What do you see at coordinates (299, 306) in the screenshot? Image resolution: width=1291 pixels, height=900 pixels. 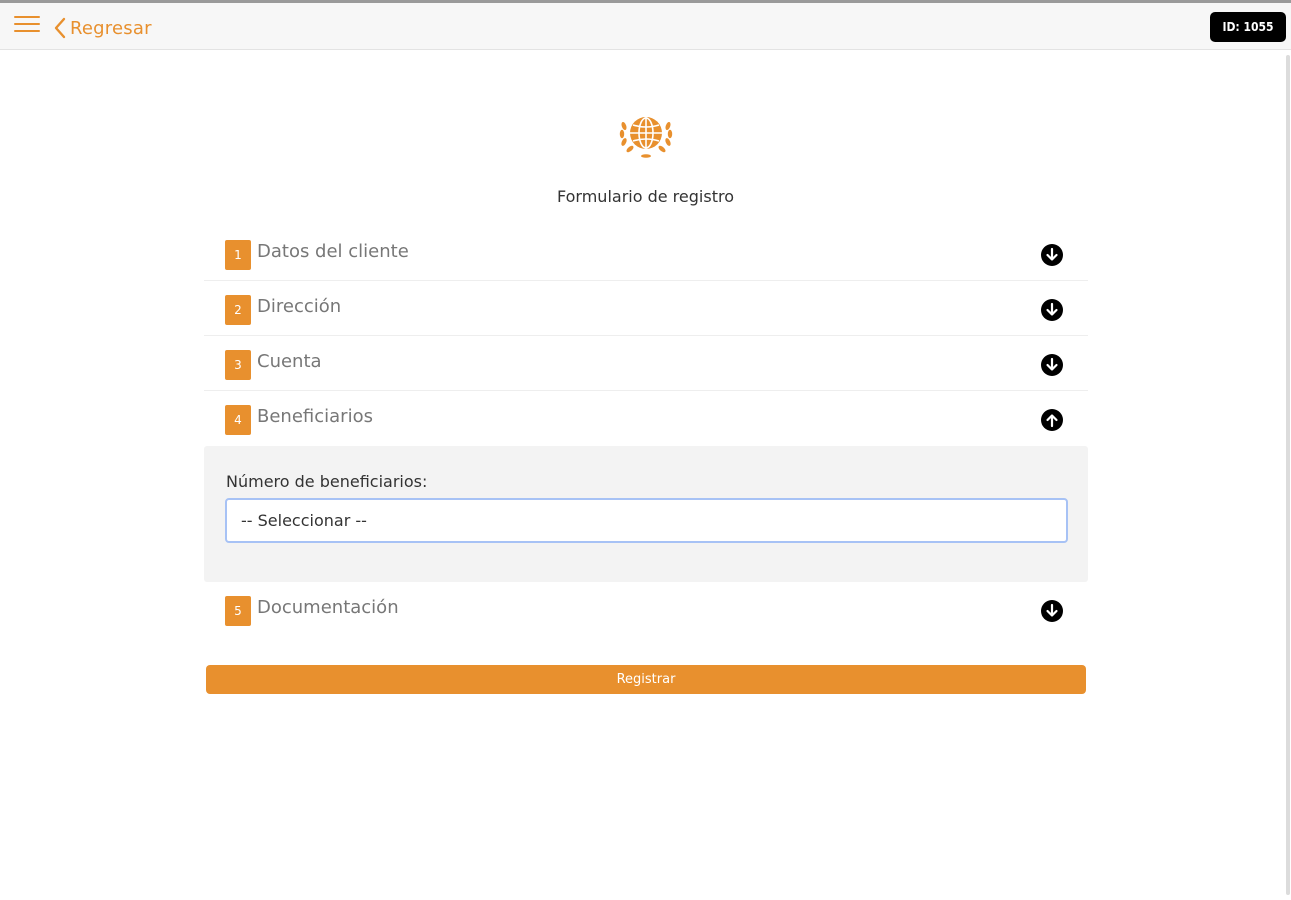 I see `section-label: Dirección` at bounding box center [299, 306].